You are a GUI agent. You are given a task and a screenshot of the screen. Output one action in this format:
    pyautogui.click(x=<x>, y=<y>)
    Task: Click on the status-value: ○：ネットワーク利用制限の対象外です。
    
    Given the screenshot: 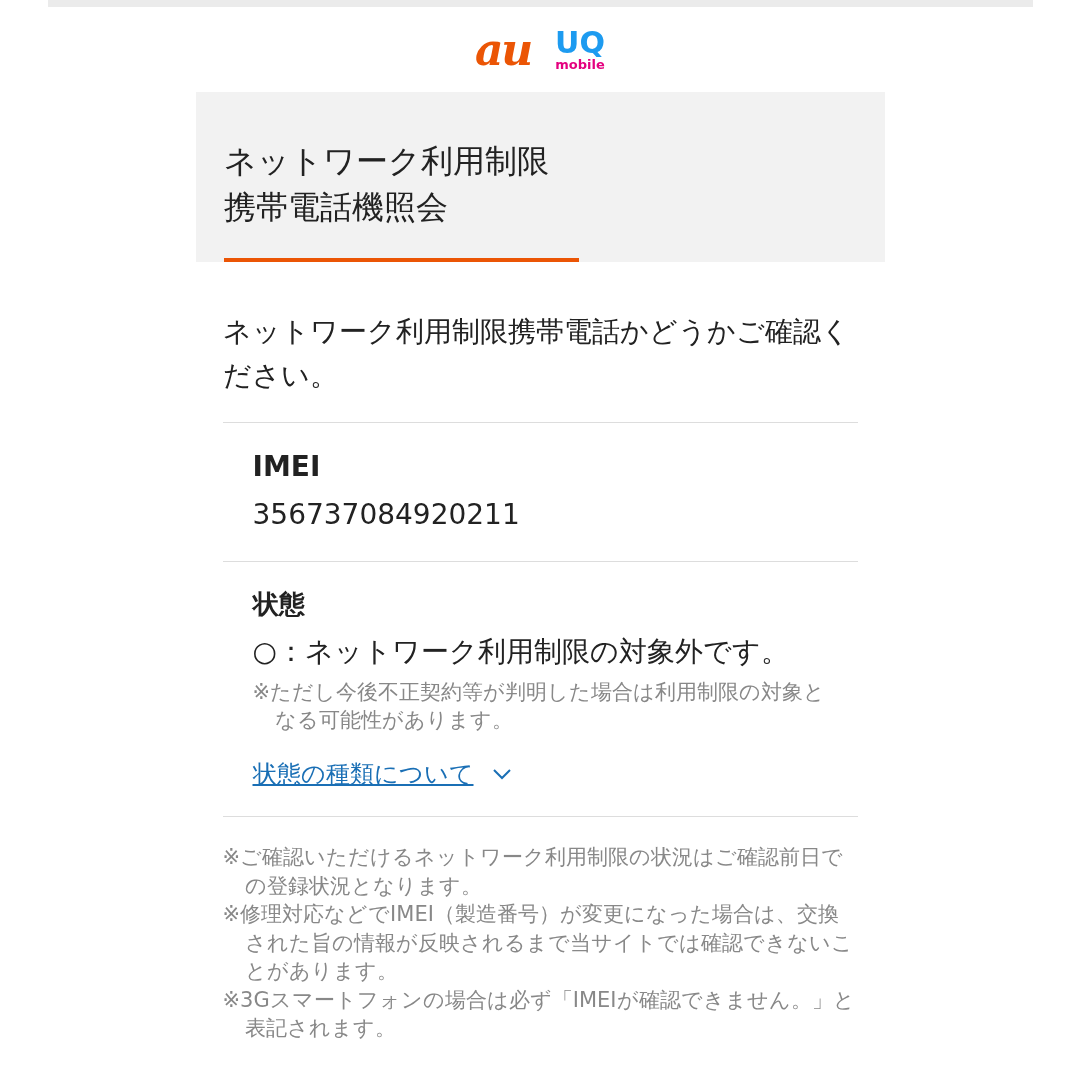 What is the action you would take?
    pyautogui.click(x=520, y=652)
    